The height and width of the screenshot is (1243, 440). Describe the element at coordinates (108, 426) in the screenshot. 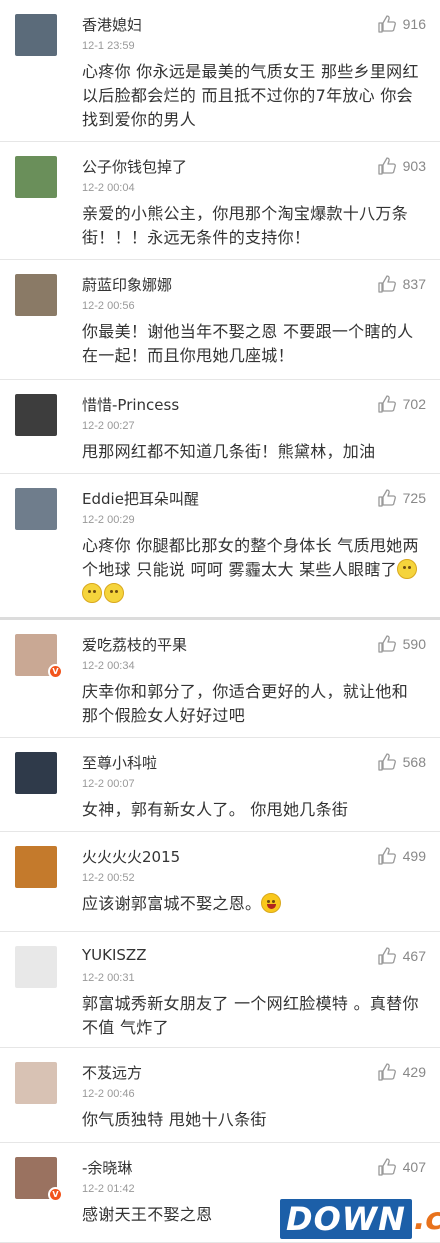

I see `comment-timestamp: 12-2 00:27` at that location.